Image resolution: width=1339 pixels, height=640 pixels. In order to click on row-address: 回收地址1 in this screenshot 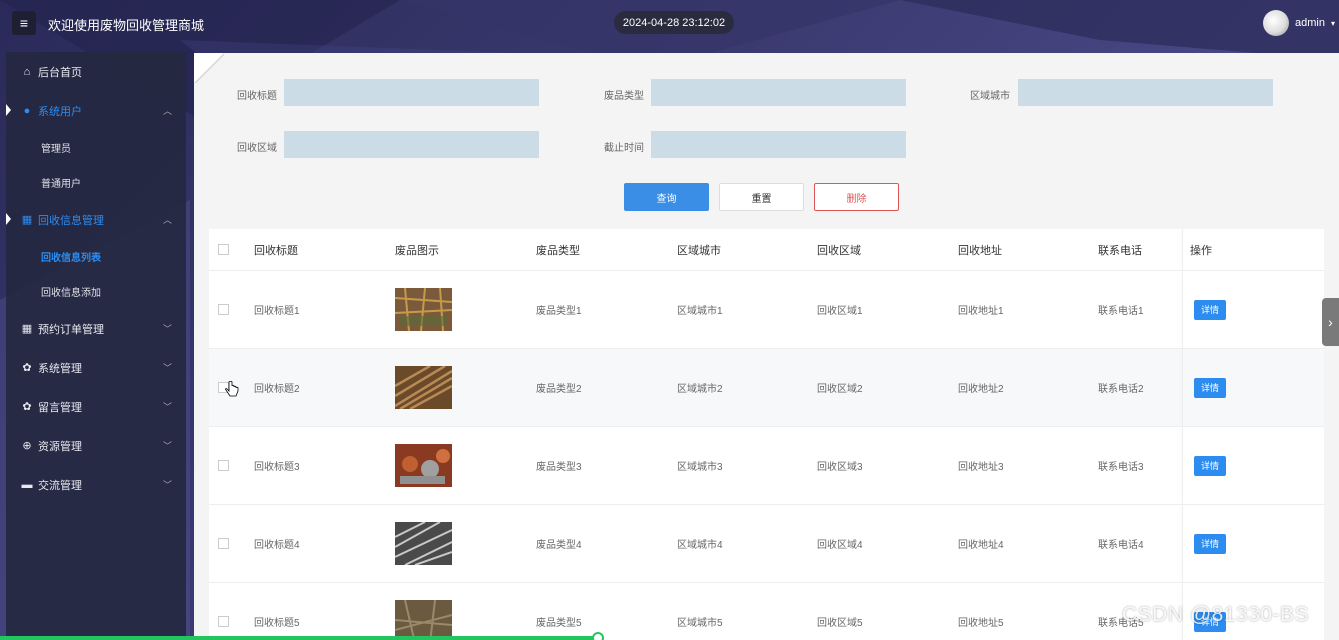, I will do `click(981, 311)`.